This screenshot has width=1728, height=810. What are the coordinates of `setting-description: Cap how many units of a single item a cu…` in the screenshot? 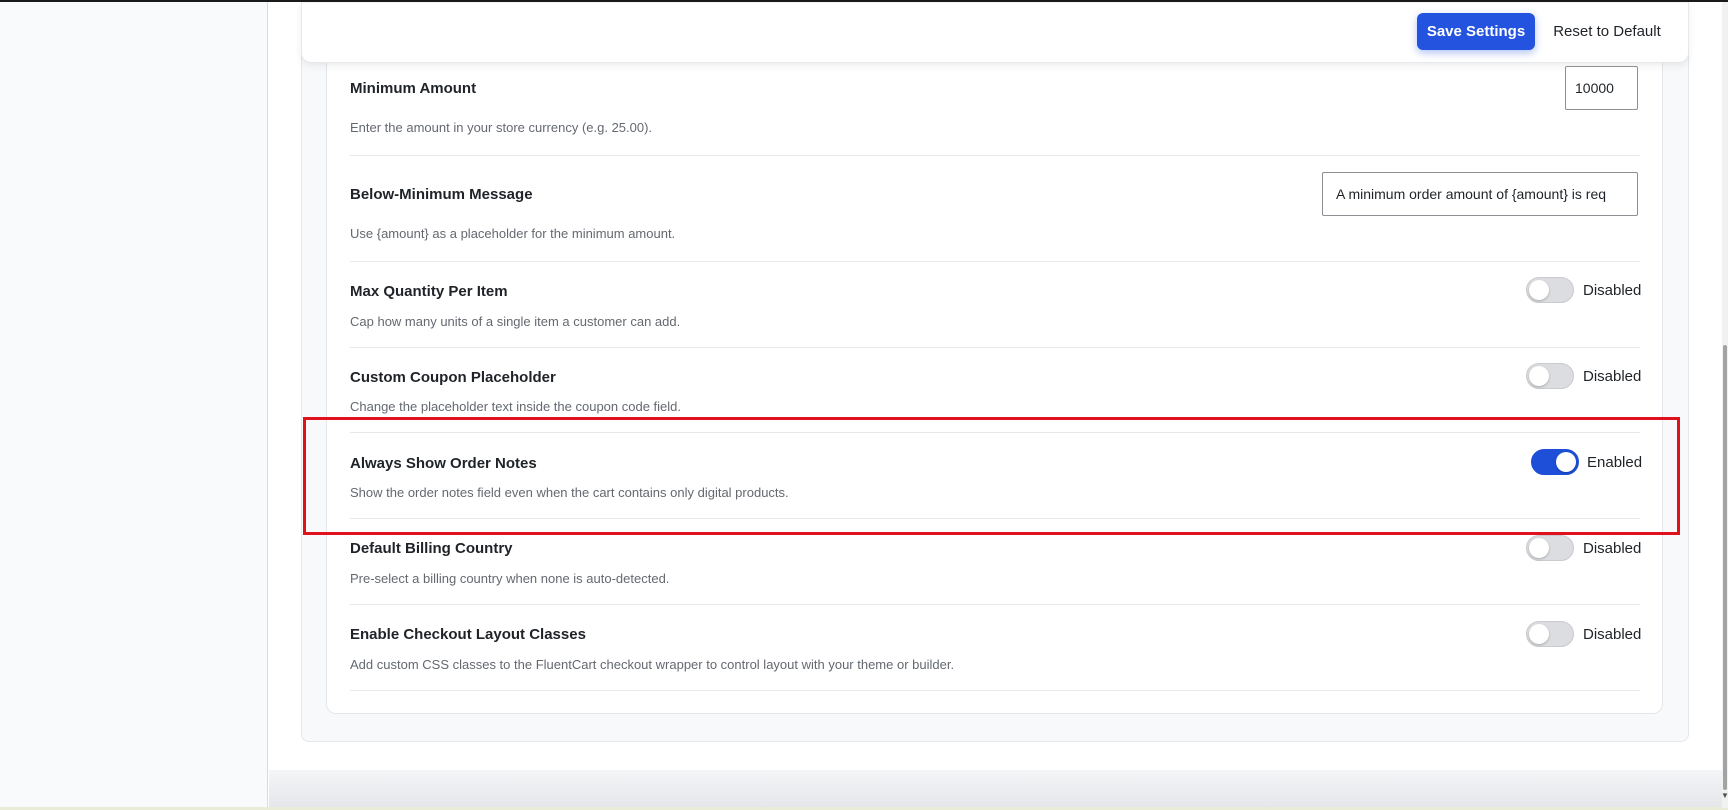 It's located at (515, 321).